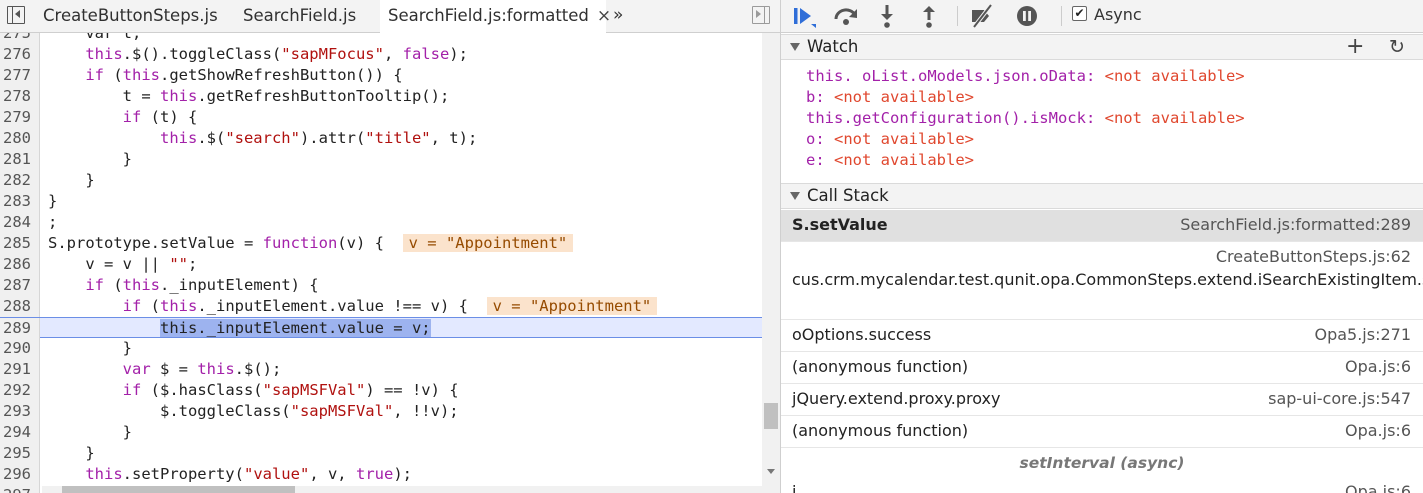 The image size is (1423, 493). Describe the element at coordinates (982, 16) in the screenshot. I see `deactivate-breakpoints-icon` at that location.